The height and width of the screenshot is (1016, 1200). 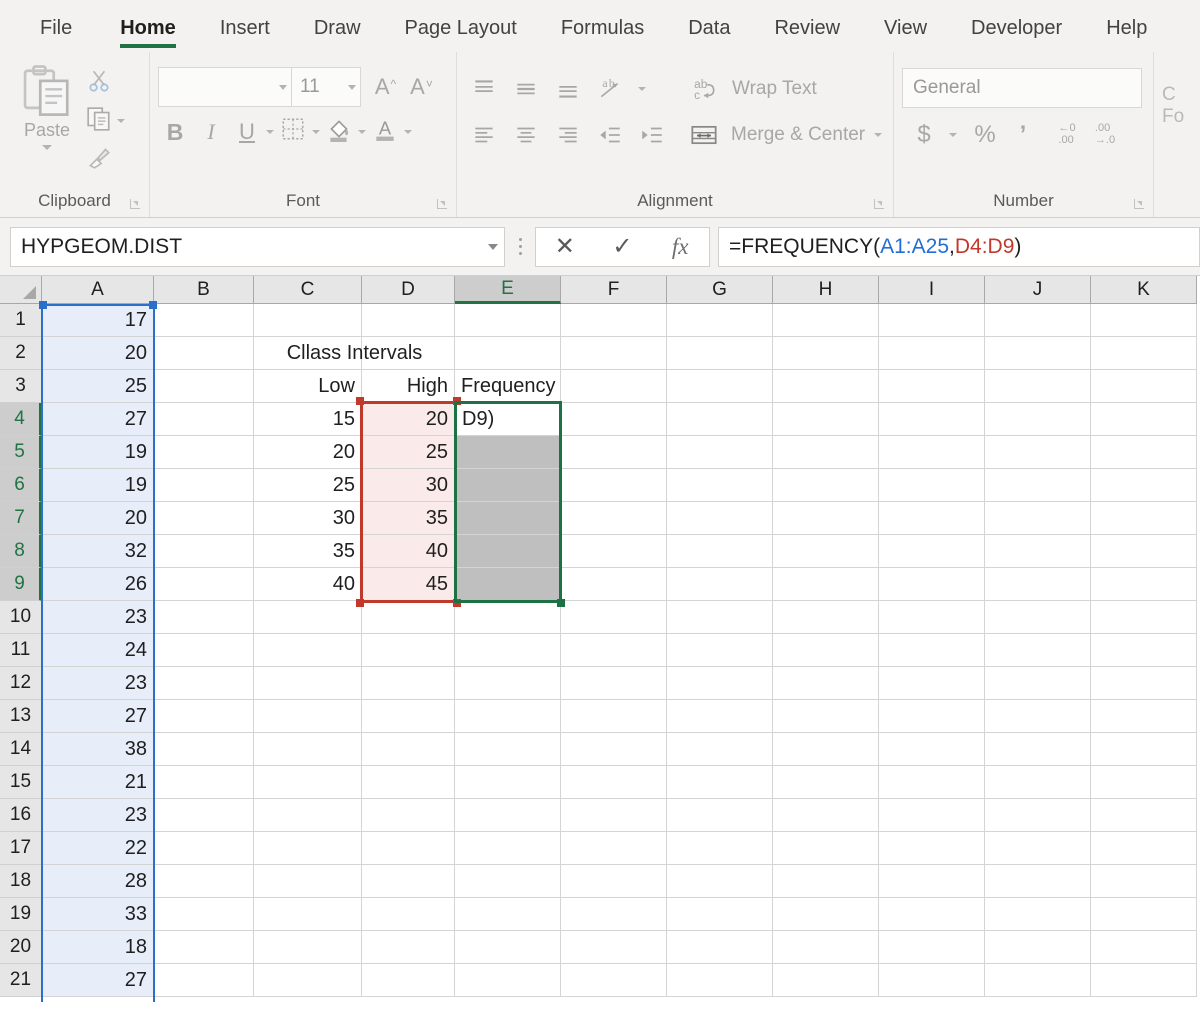 I want to click on ribbon-tab-view: View, so click(x=905, y=35).